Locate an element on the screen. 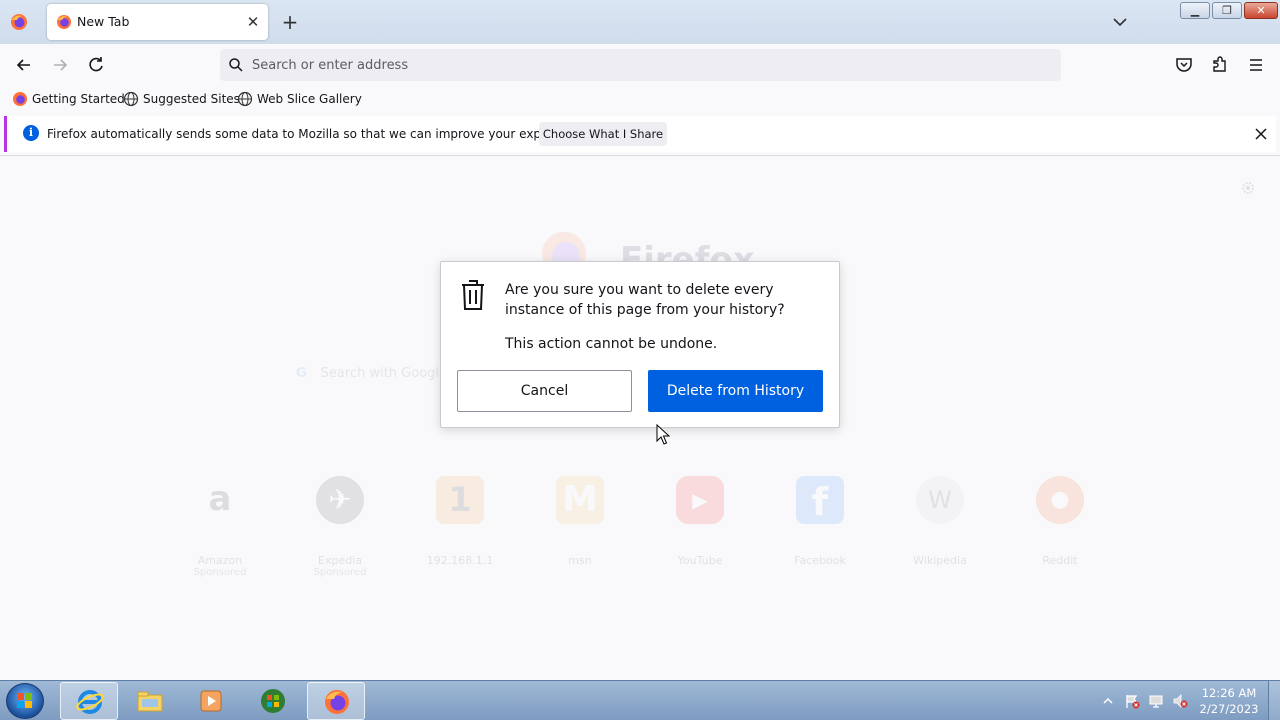 The image size is (1280, 720). facebook-icon: f is located at coordinates (820, 500).